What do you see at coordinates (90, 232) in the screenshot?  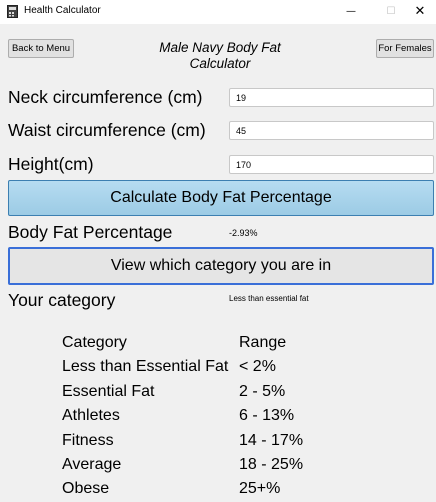 I see `body-fat-label: Body Fat Percentage` at bounding box center [90, 232].